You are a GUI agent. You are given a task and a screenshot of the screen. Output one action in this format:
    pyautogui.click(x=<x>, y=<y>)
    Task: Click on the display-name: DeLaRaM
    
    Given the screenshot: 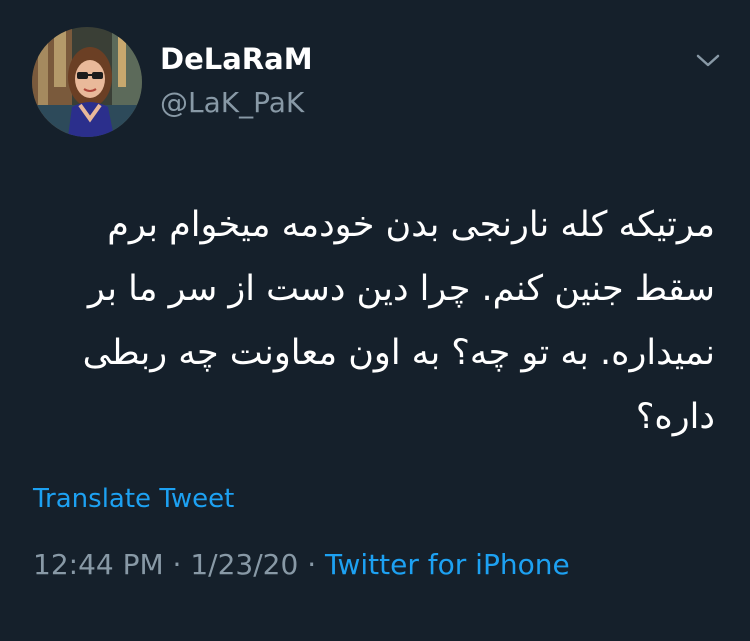 What is the action you would take?
    pyautogui.click(x=236, y=59)
    